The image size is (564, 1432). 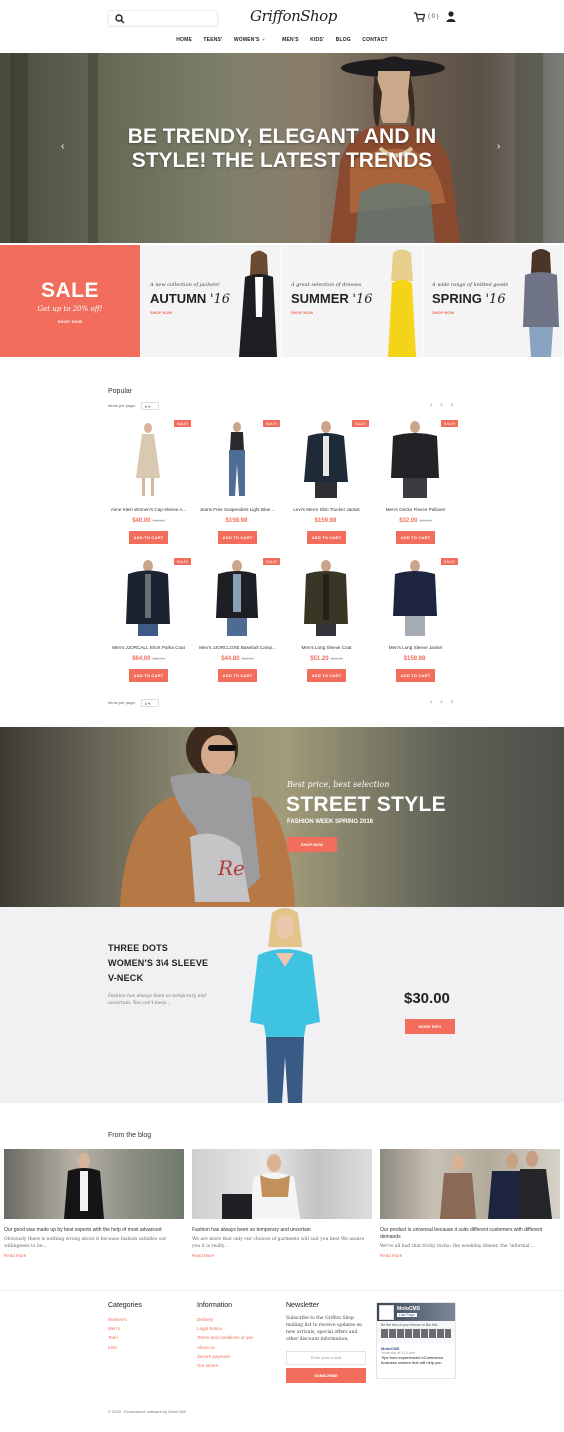 What do you see at coordinates (343, 40) in the screenshot?
I see `nav-blog: BLOG` at bounding box center [343, 40].